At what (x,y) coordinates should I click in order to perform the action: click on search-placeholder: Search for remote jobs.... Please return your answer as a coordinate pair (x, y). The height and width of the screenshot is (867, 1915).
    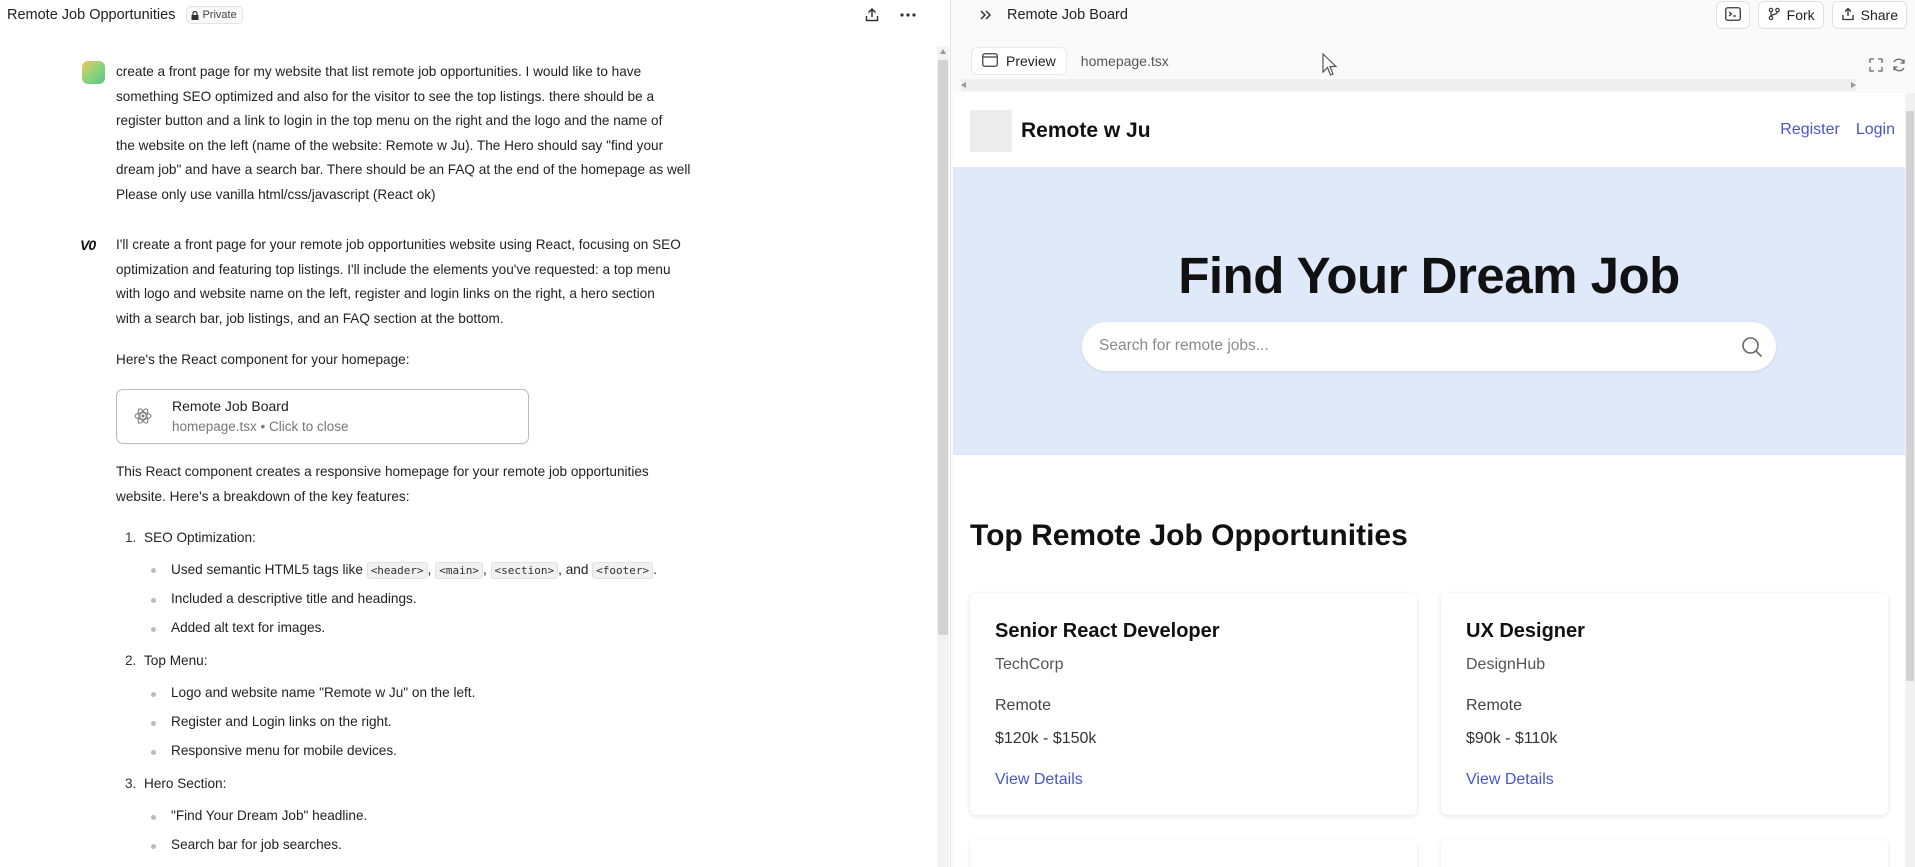
    Looking at the image, I should click on (1184, 345).